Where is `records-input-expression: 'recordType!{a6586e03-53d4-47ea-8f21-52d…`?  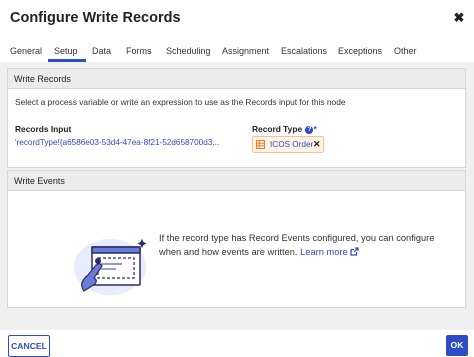 records-input-expression: 'recordType!{a6586e03-53d4-47ea-8f21-52d… is located at coordinates (117, 142).